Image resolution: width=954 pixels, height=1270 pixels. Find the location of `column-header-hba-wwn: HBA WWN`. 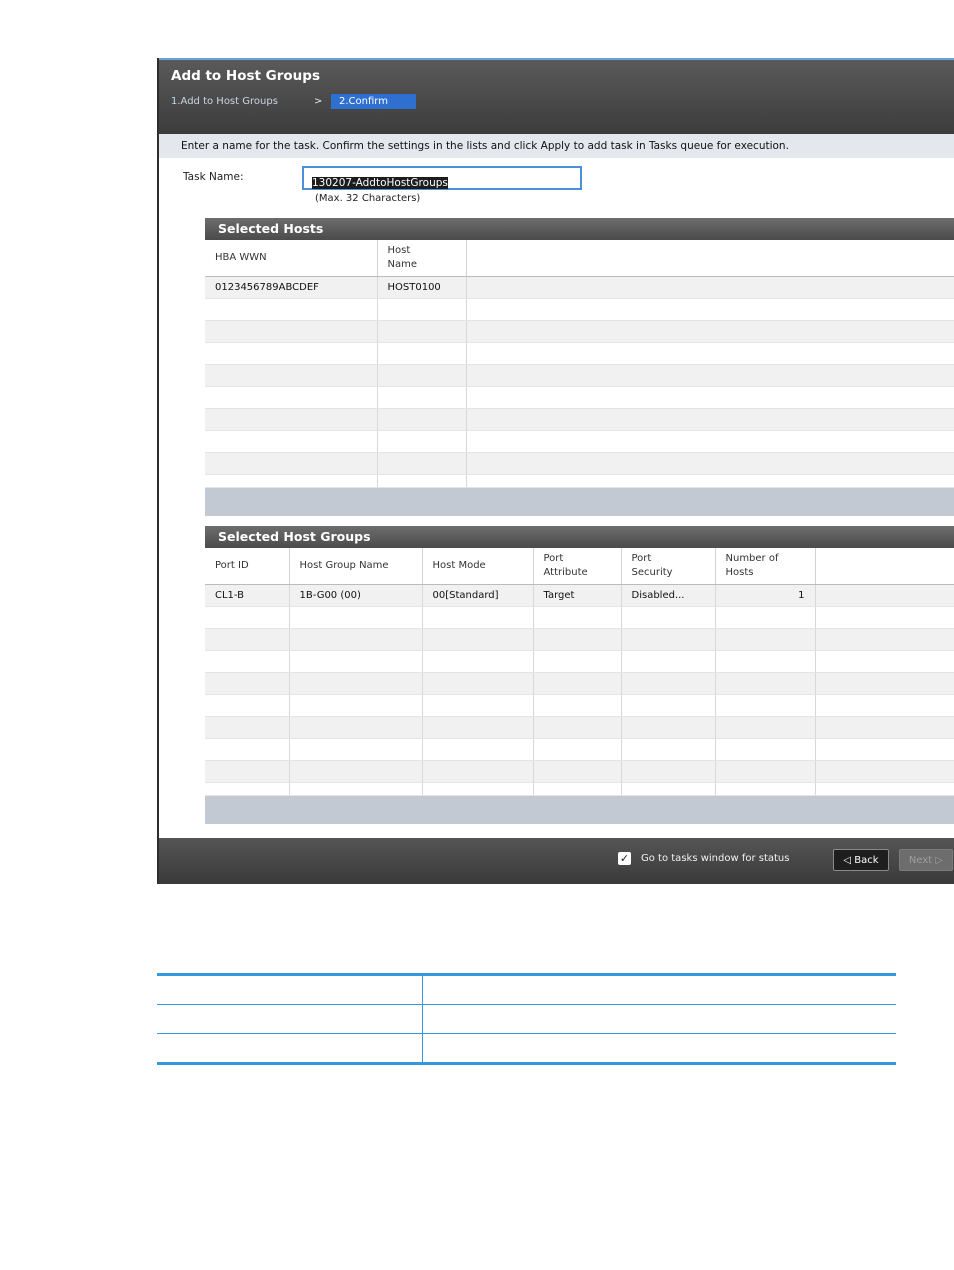

column-header-hba-wwn: HBA WWN is located at coordinates (291, 258).